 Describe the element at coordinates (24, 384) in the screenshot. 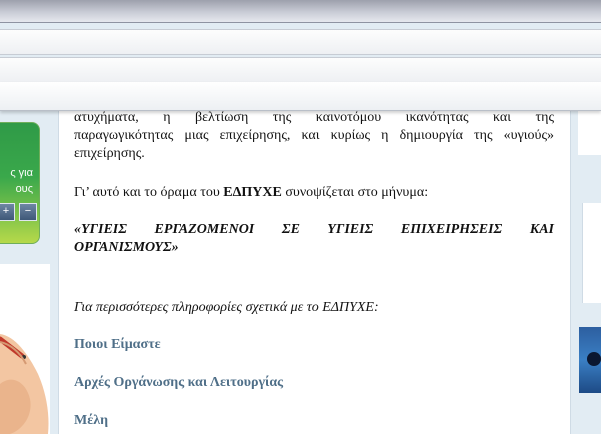

I see `hand-pen-illustration` at that location.